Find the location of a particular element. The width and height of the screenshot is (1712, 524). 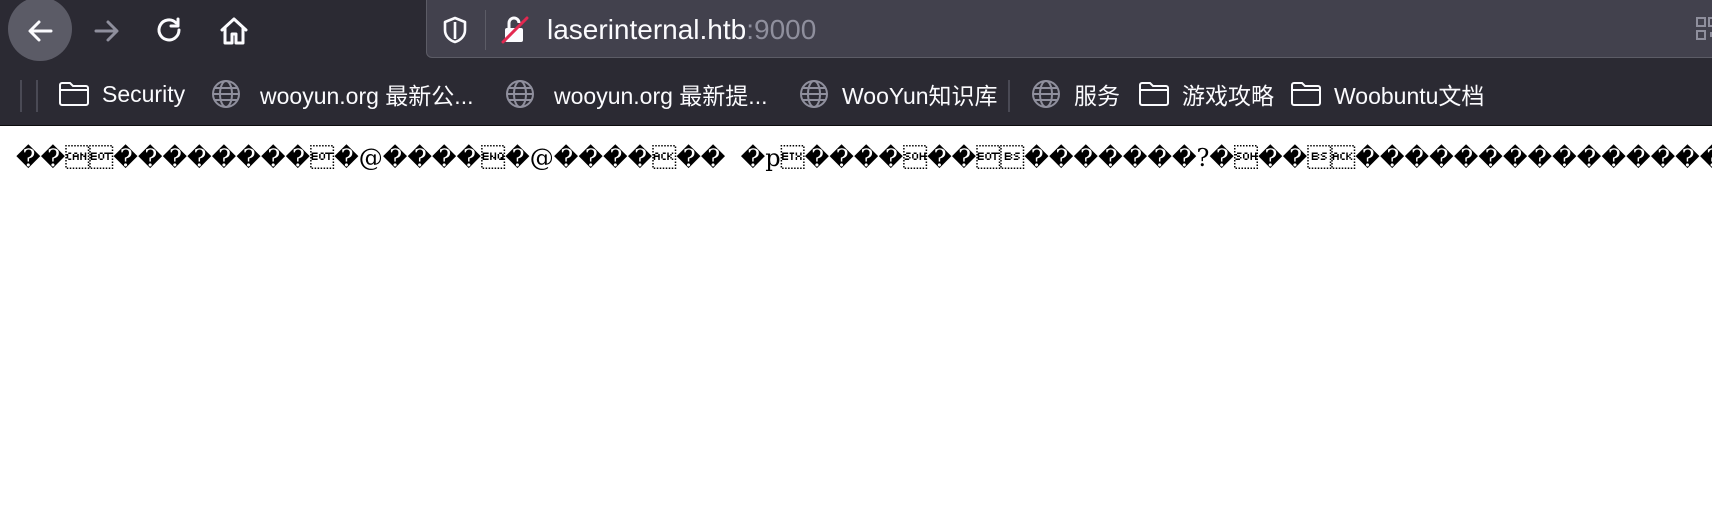

bookmark-label: Woobuntu文档 is located at coordinates (1409, 96).